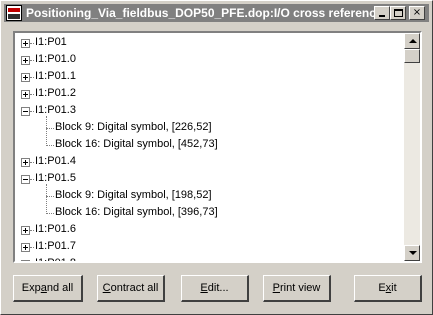 The image size is (433, 315). What do you see at coordinates (55, 259) in the screenshot?
I see `tree-item-label: I1:P01.8` at bounding box center [55, 259].